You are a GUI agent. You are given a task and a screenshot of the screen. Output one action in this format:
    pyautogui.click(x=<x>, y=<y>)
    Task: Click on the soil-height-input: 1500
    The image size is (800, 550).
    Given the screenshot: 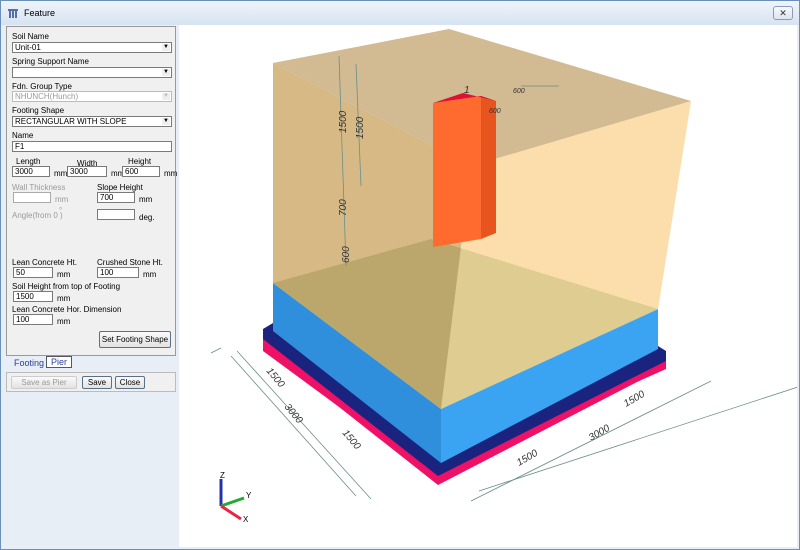 What is the action you would take?
    pyautogui.click(x=33, y=296)
    